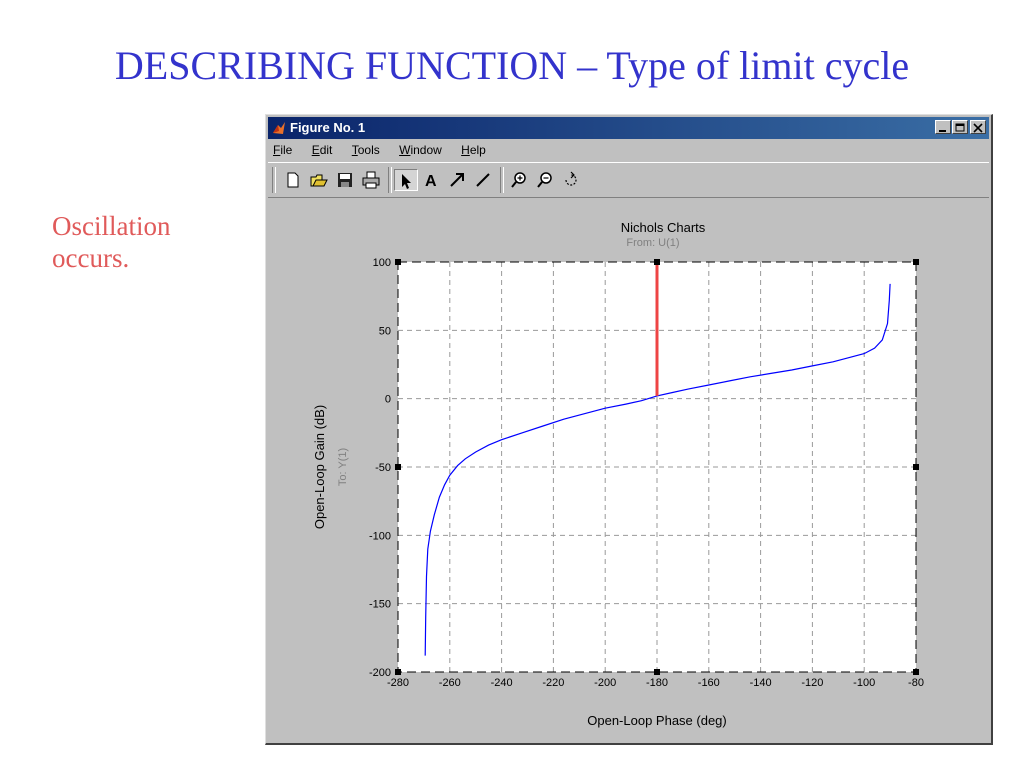  Describe the element at coordinates (812, 683) in the screenshot. I see `x-tick-label: -120` at that location.